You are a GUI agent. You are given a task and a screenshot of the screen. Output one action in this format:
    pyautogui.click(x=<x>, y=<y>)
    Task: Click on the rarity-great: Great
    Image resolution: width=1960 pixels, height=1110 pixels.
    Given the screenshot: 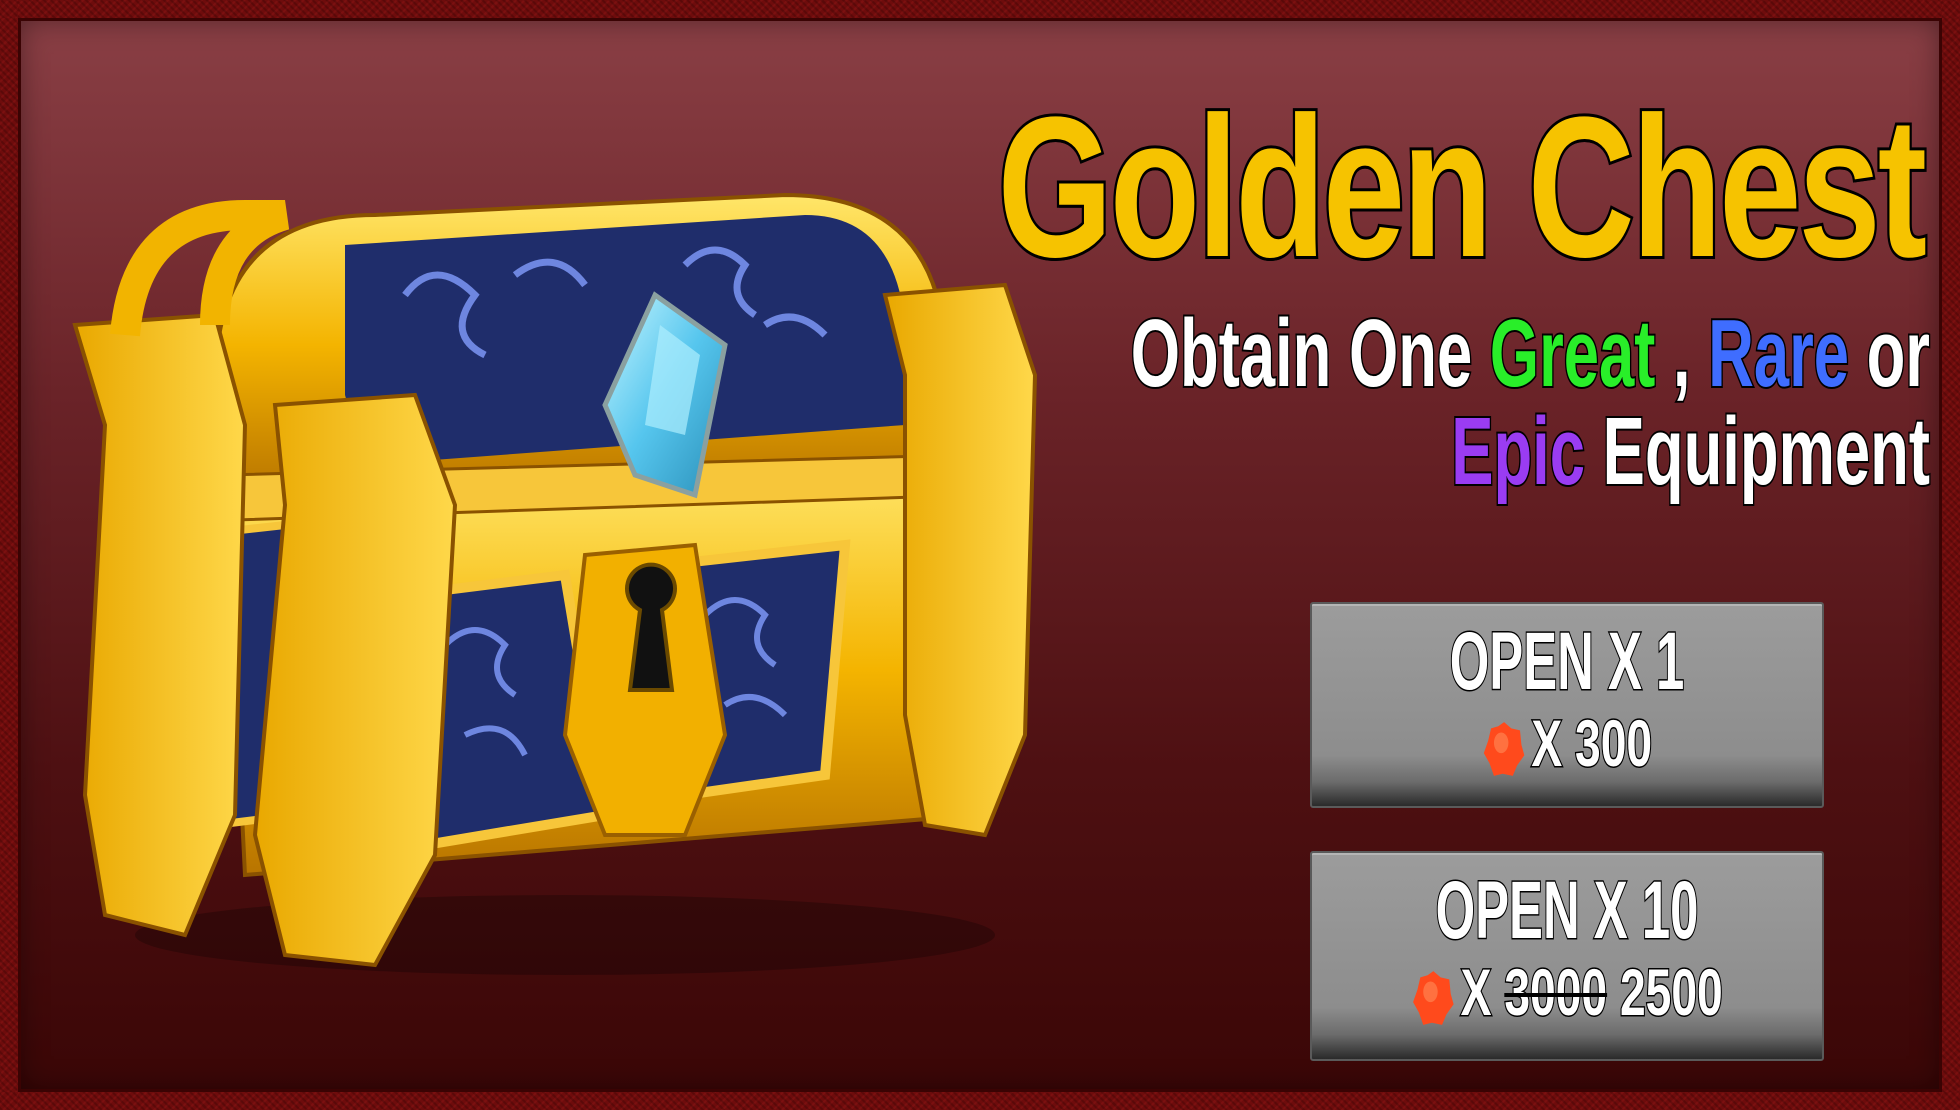 What is the action you would take?
    pyautogui.click(x=1573, y=353)
    